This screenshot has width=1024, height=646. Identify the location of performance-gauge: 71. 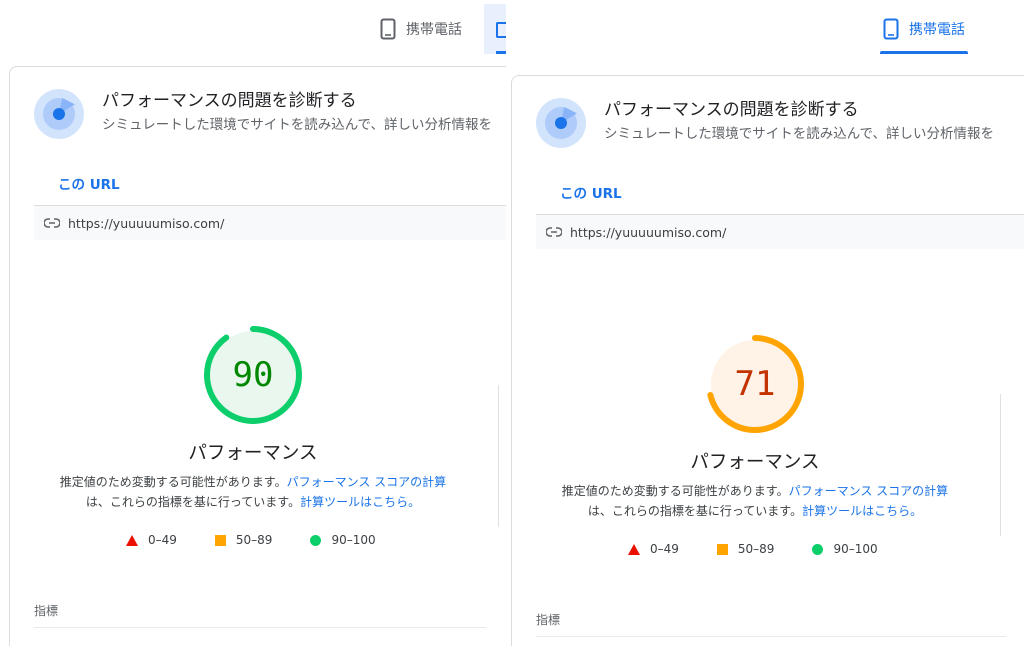
(755, 384).